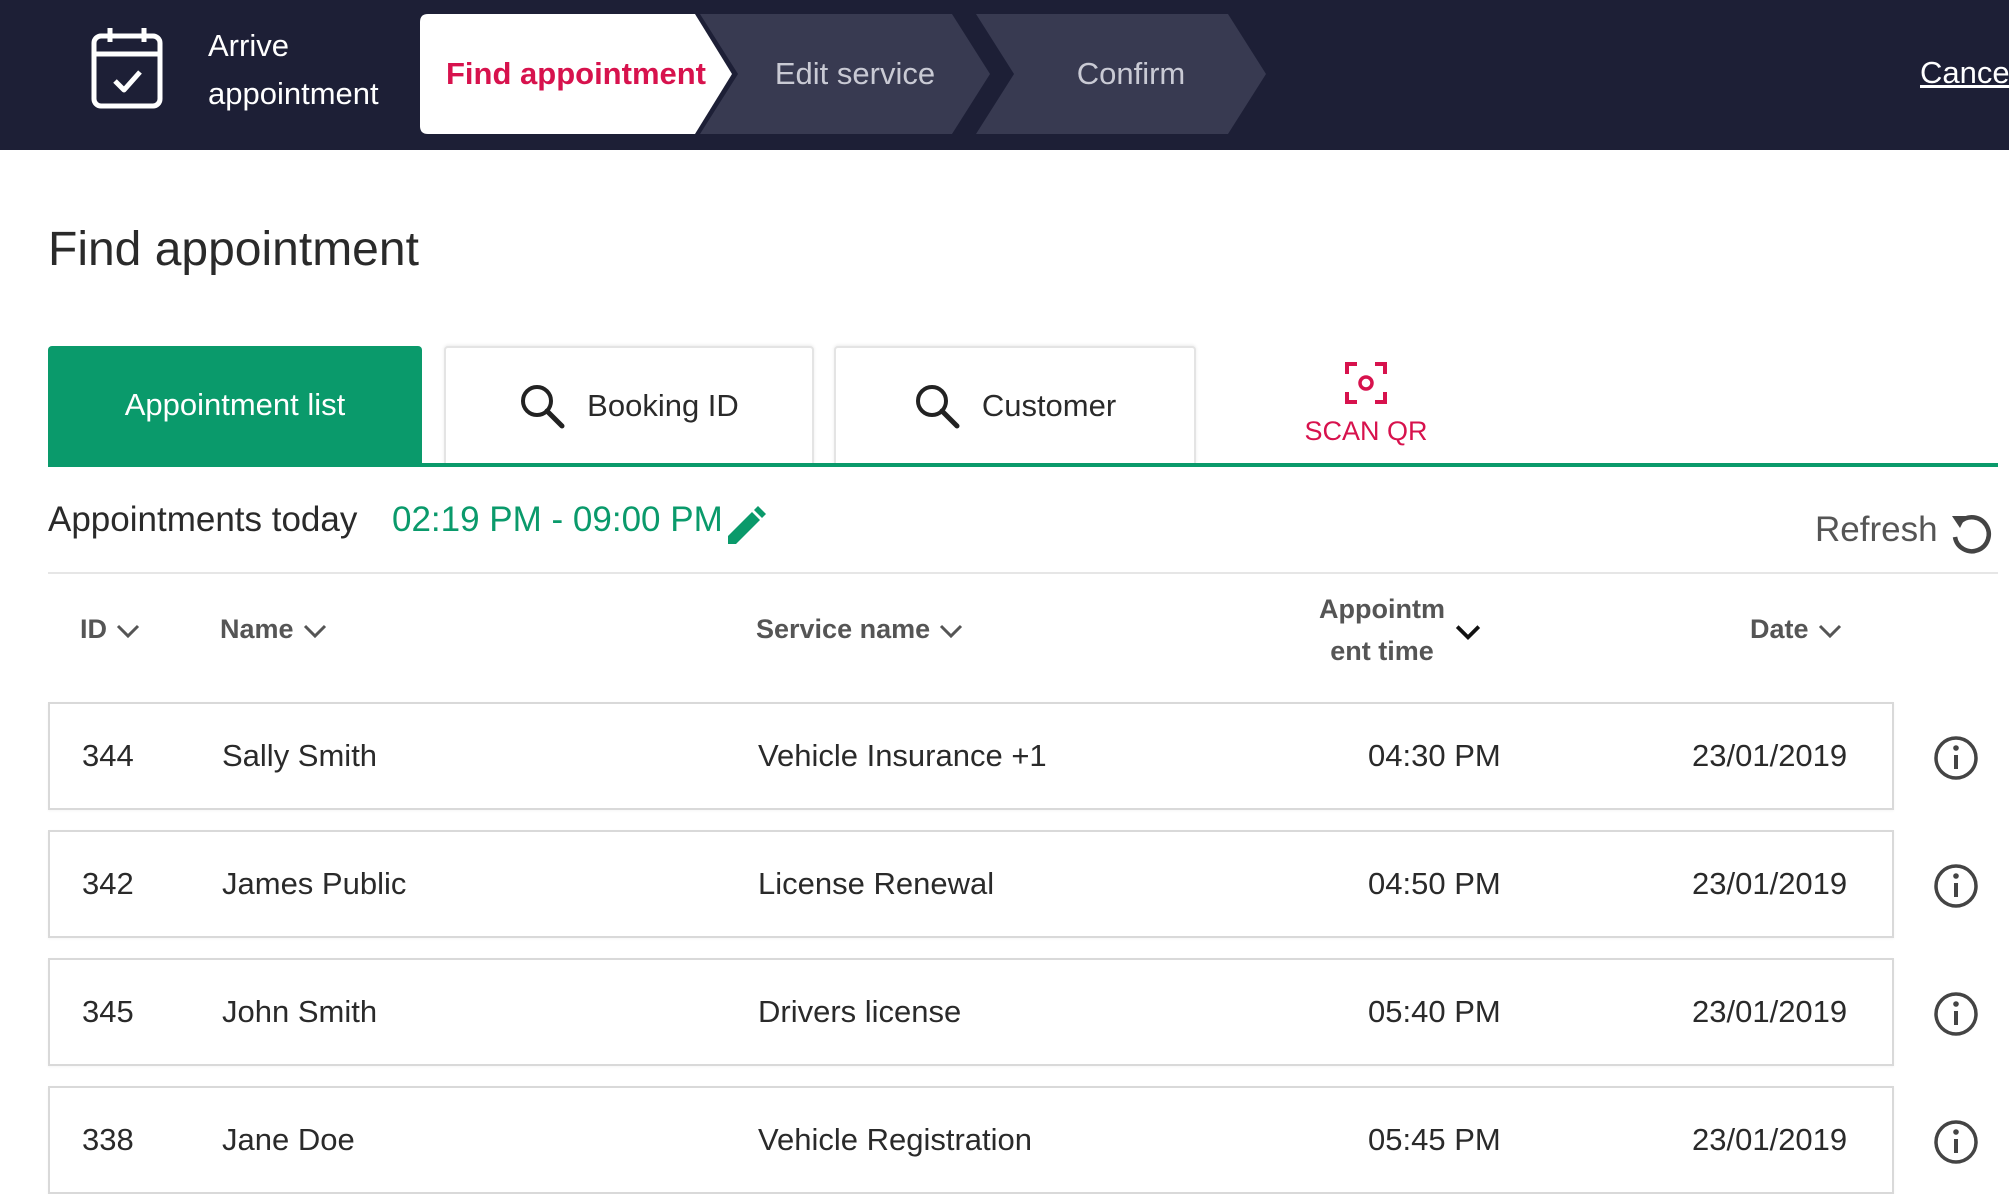 This screenshot has height=1194, width=2009. I want to click on cancel-link: Cancel, so click(1964, 73).